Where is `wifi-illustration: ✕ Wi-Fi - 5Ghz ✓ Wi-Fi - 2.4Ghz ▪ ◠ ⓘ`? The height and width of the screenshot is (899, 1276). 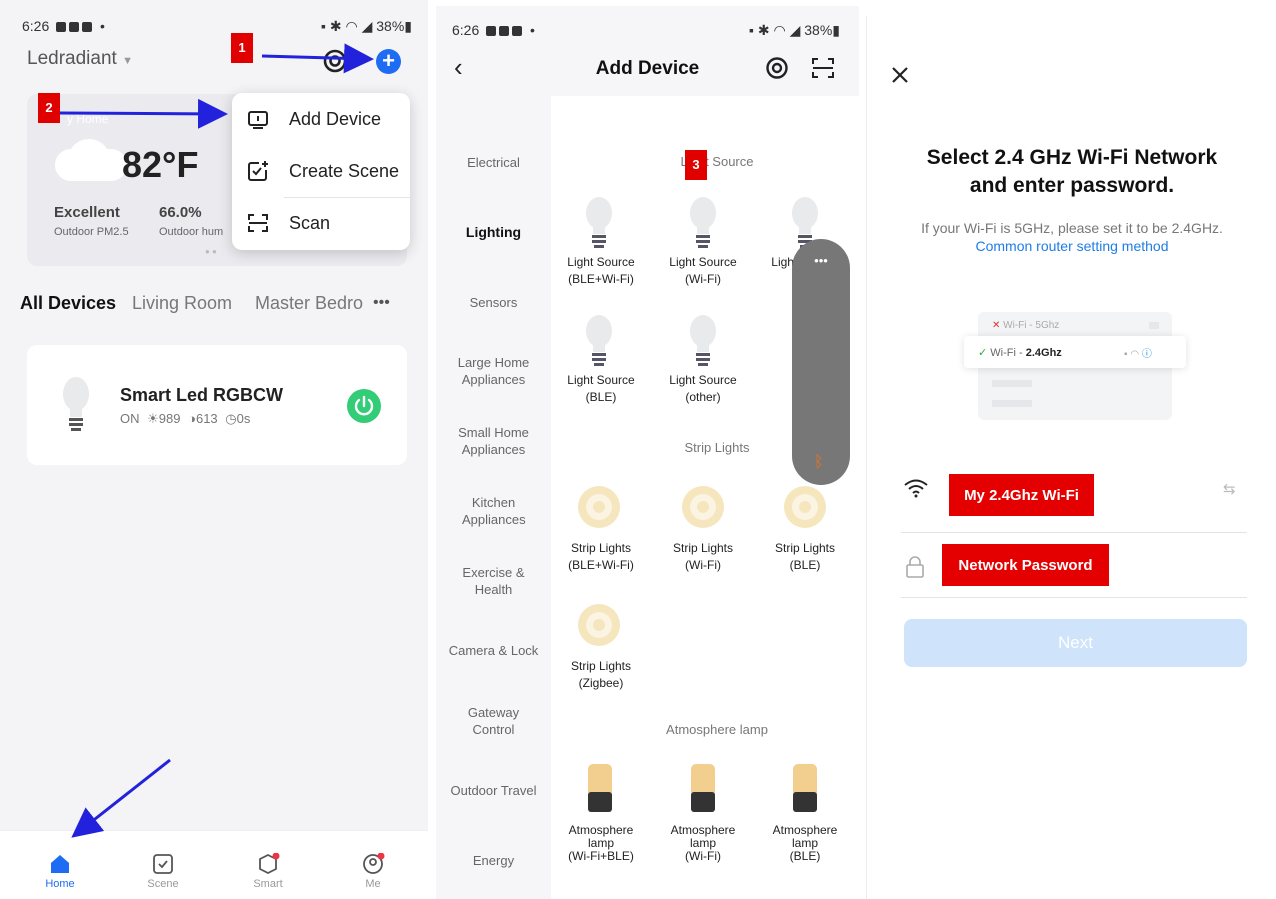
wifi-illustration: ✕ Wi-Fi - 5Ghz ✓ Wi-Fi - 2.4Ghz ▪ ◠ ⓘ is located at coordinates (1075, 366).